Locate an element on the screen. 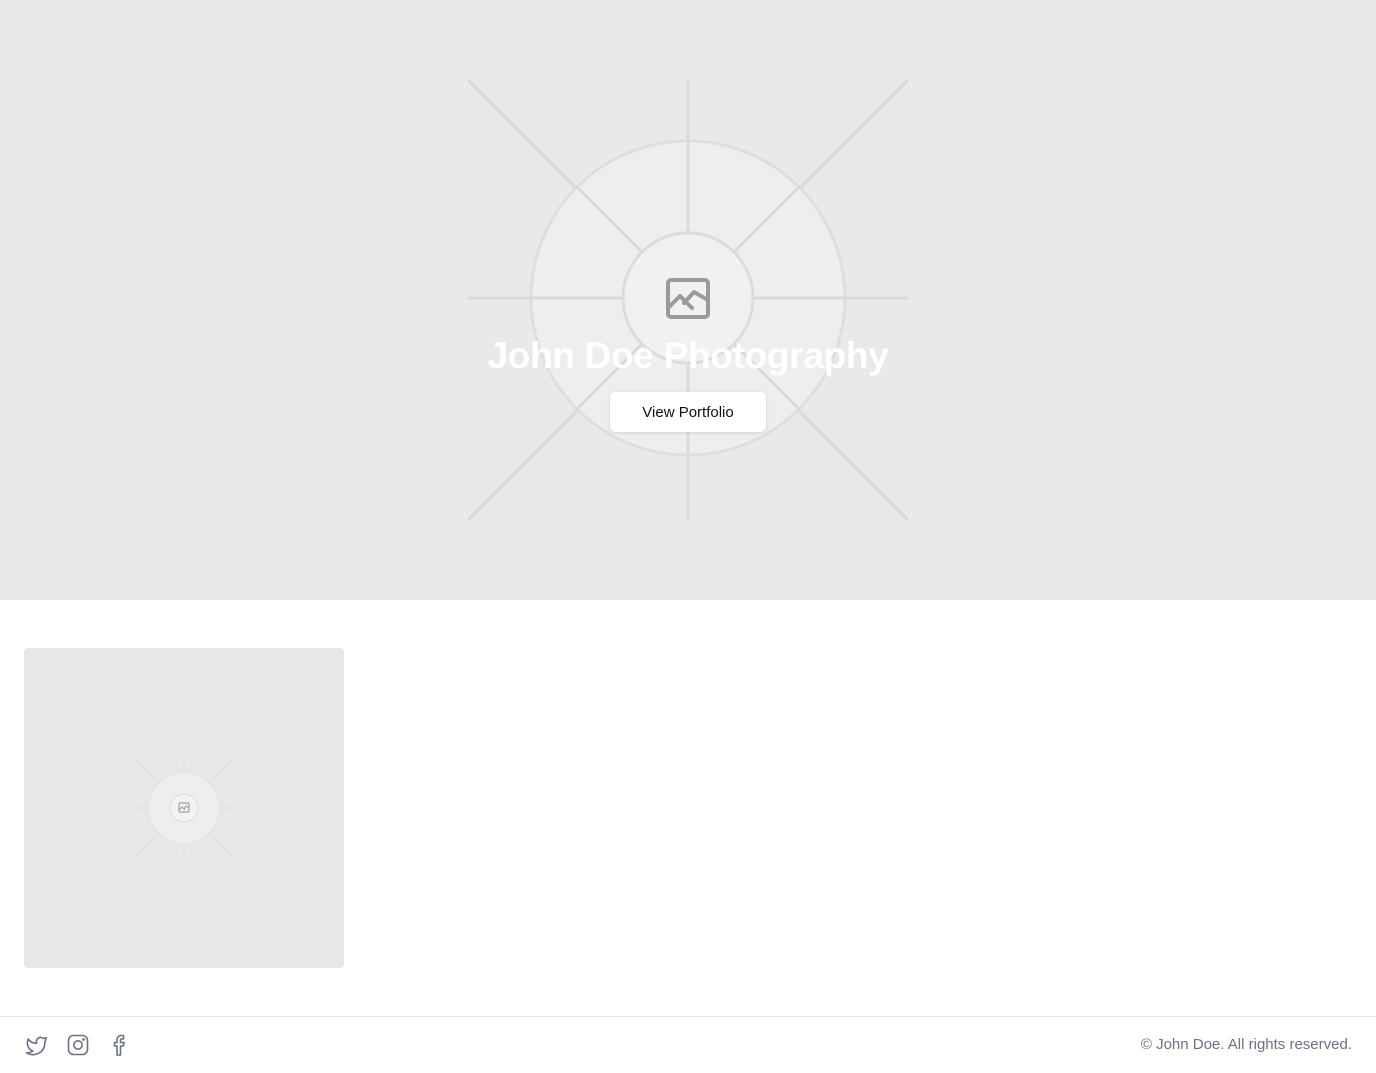  instagram-icon is located at coordinates (78, 1045).